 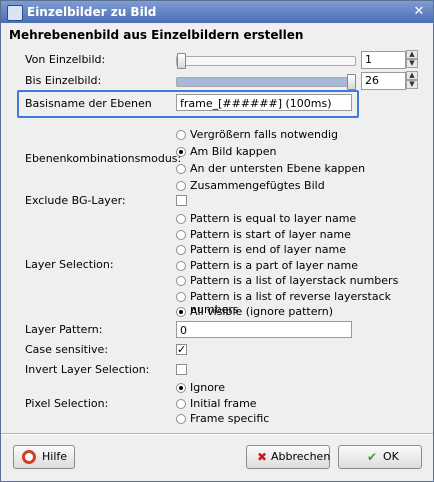 I want to click on ok-button-label: OK, so click(x=391, y=456).